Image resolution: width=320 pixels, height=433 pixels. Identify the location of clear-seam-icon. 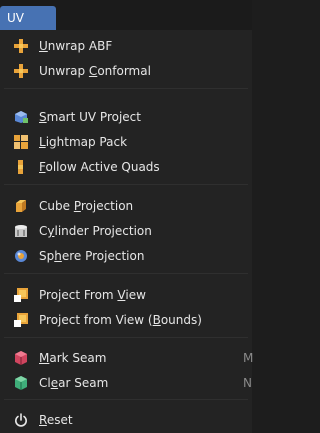
(21, 383).